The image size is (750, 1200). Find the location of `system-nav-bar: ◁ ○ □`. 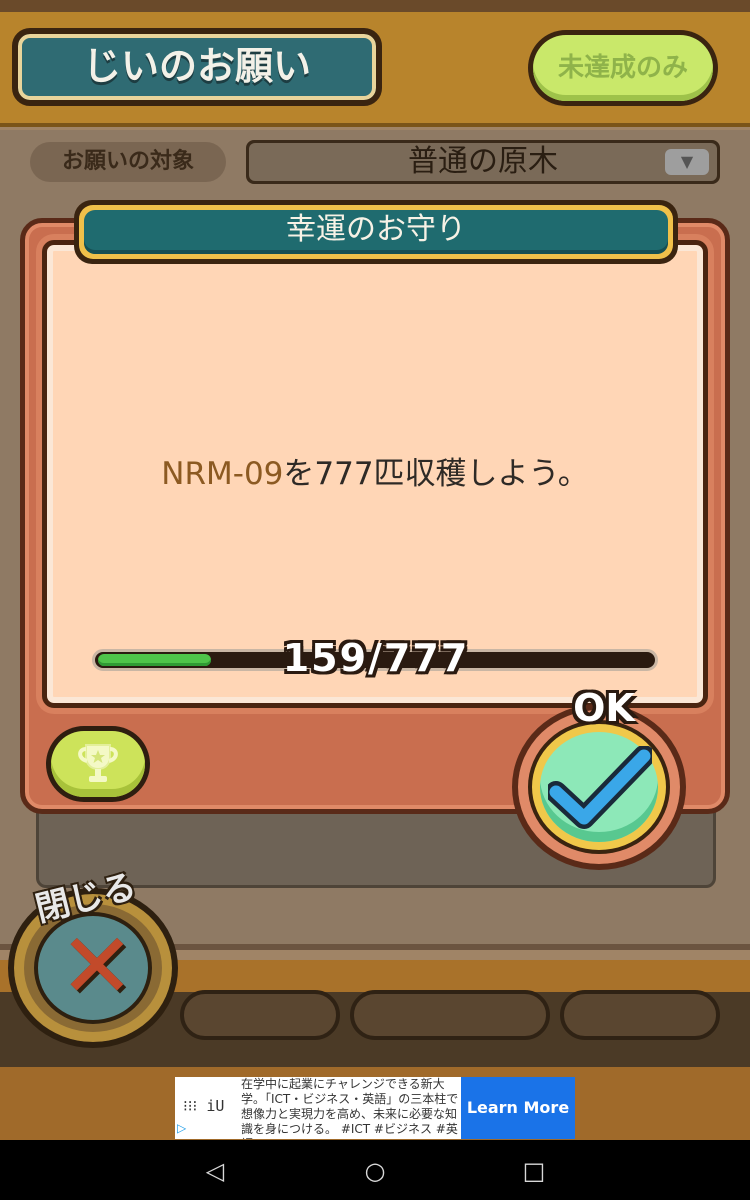

system-nav-bar: ◁ ○ □ is located at coordinates (375, 1170).